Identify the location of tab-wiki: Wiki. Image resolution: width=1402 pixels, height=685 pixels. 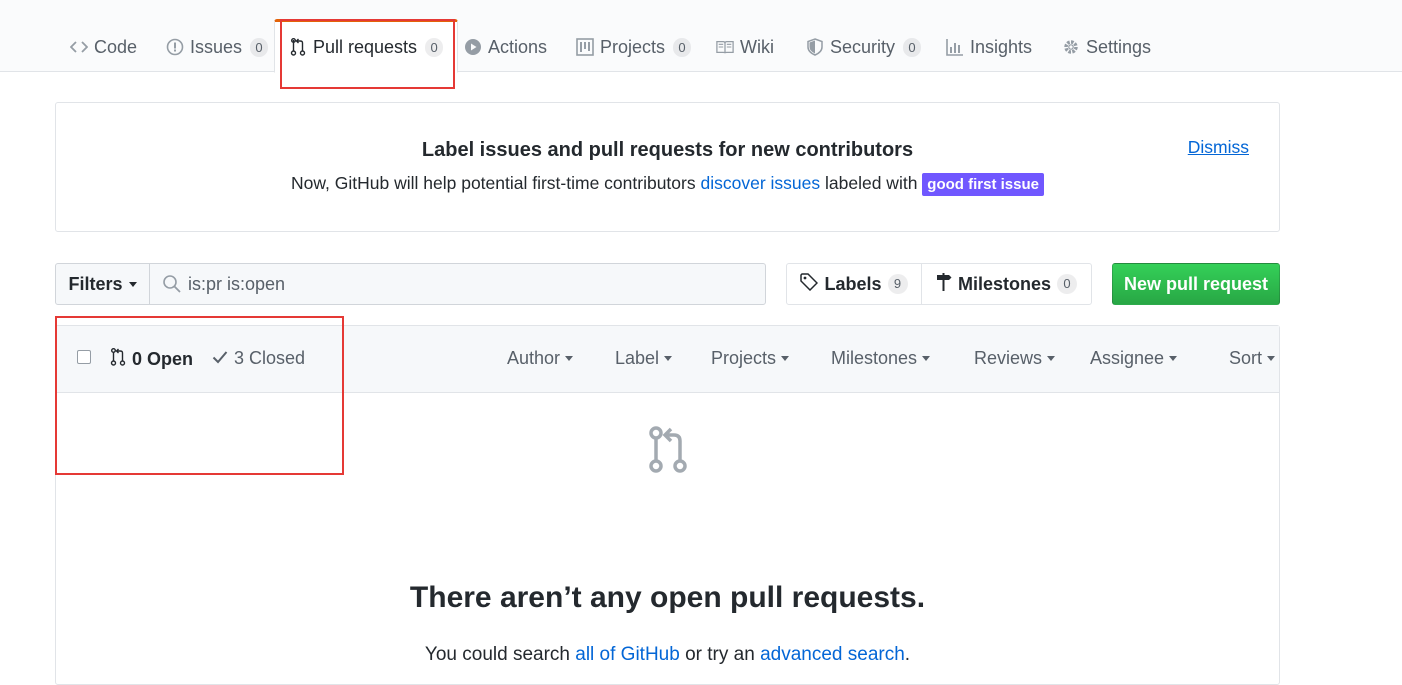
(745, 47).